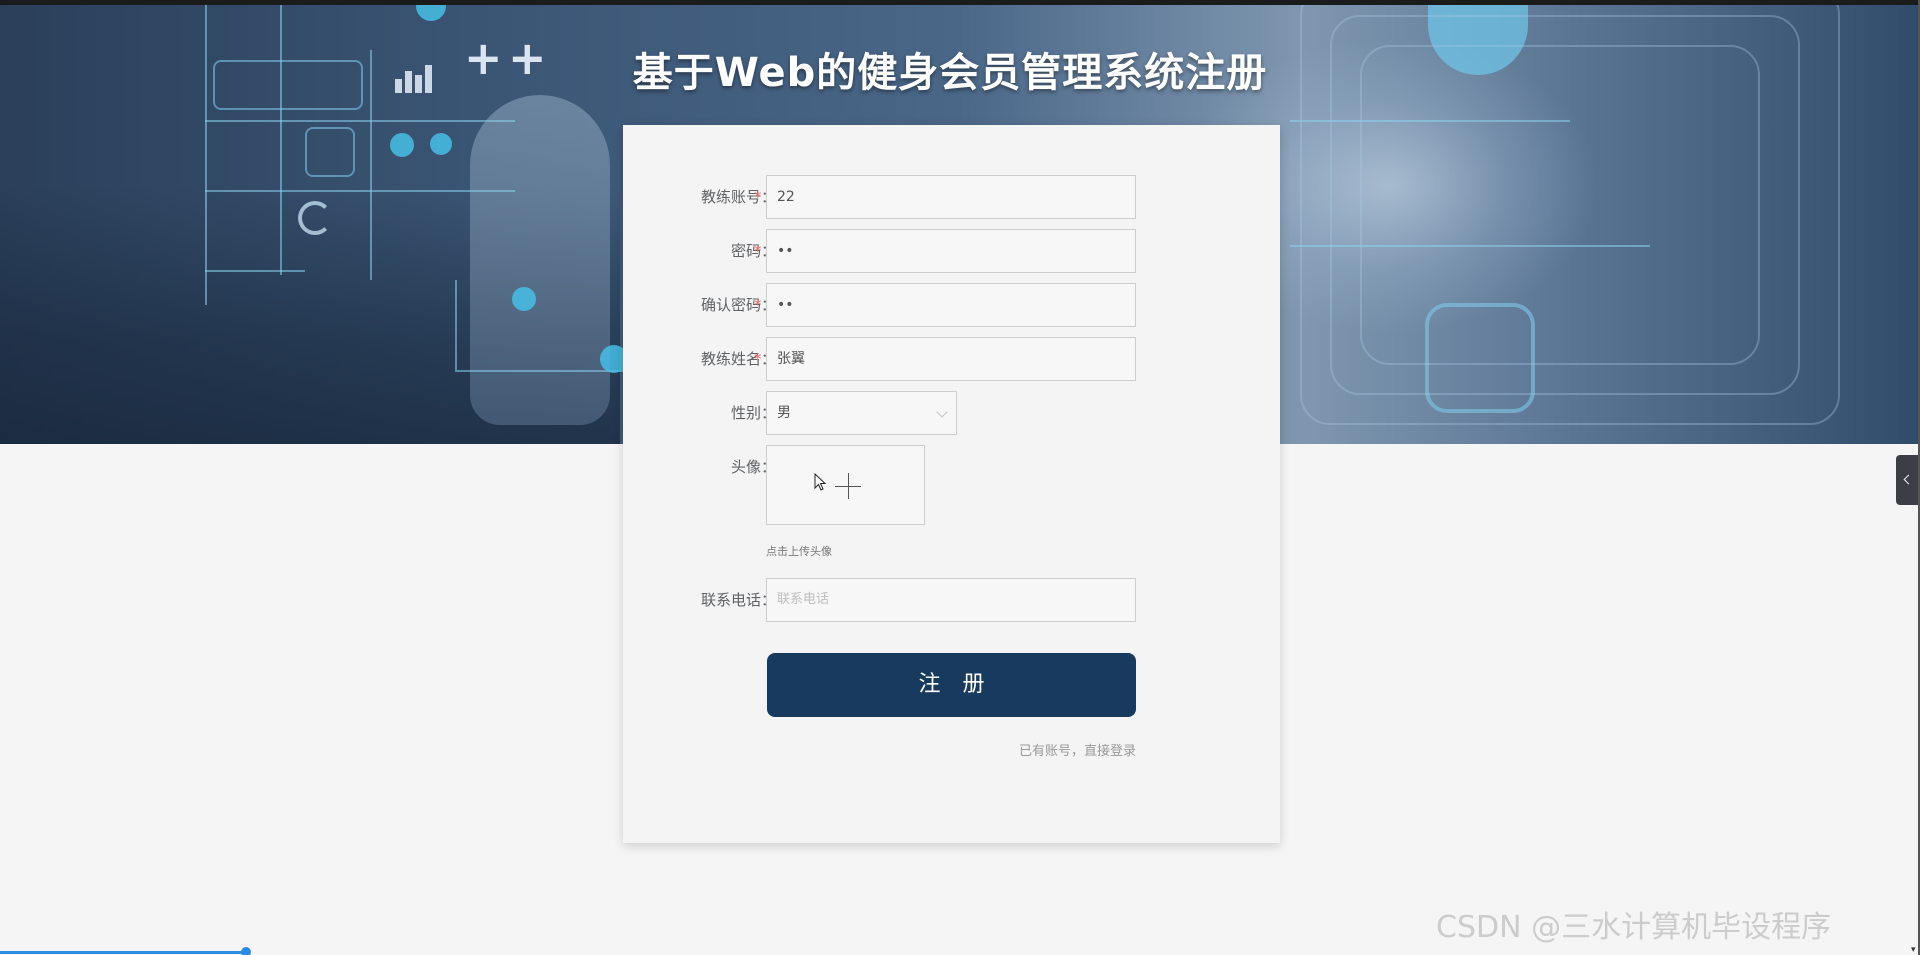 This screenshot has width=1920, height=955. Describe the element at coordinates (784, 413) in the screenshot. I see `gender-value: 男` at that location.